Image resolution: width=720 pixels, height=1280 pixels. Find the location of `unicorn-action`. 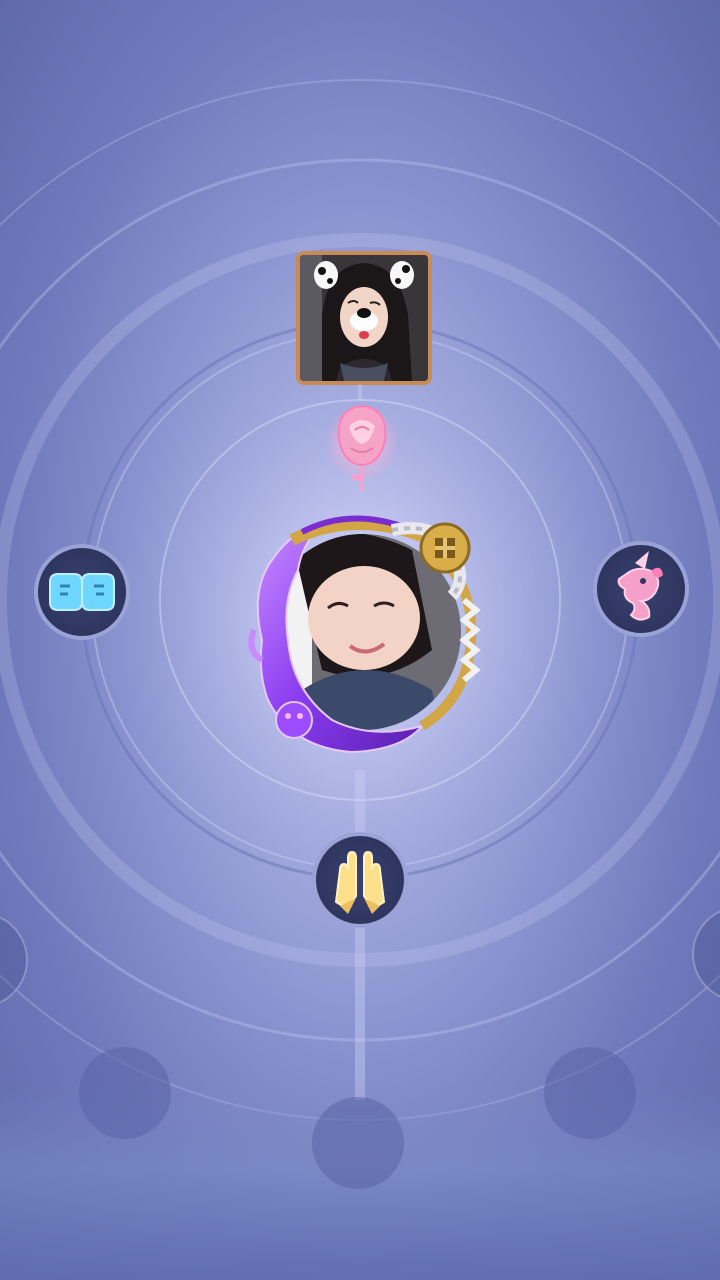

unicorn-action is located at coordinates (641, 589).